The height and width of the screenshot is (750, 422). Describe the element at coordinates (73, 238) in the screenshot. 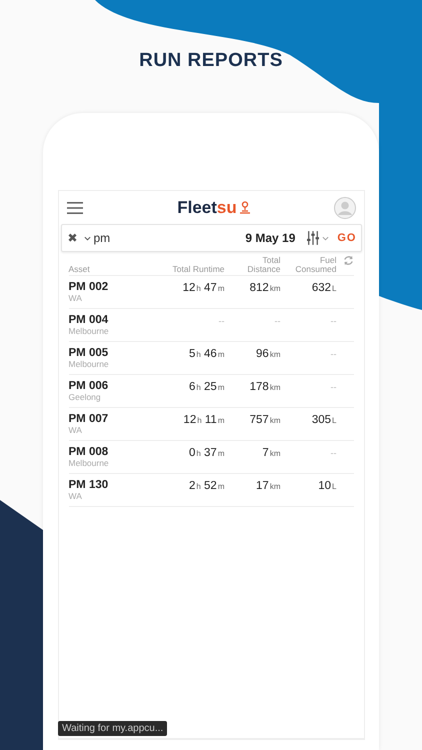

I see `clear-button: ✖` at that location.